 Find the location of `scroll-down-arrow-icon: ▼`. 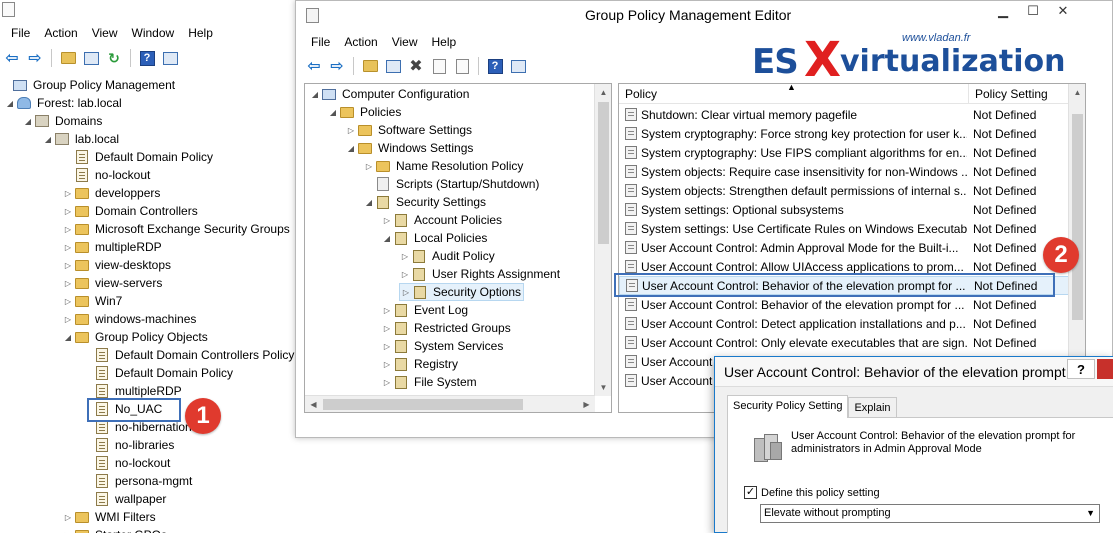

scroll-down-arrow-icon: ▼ is located at coordinates (603, 387).